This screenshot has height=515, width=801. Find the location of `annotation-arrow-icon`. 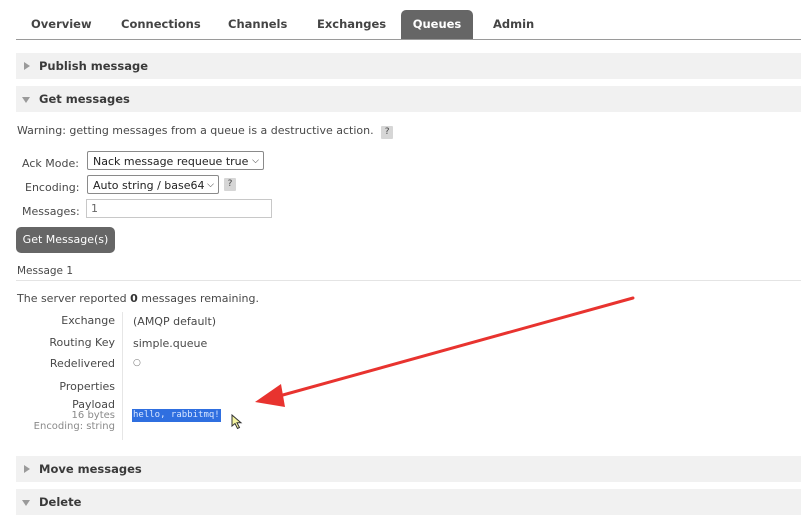

annotation-arrow-icon is located at coordinates (445, 351).